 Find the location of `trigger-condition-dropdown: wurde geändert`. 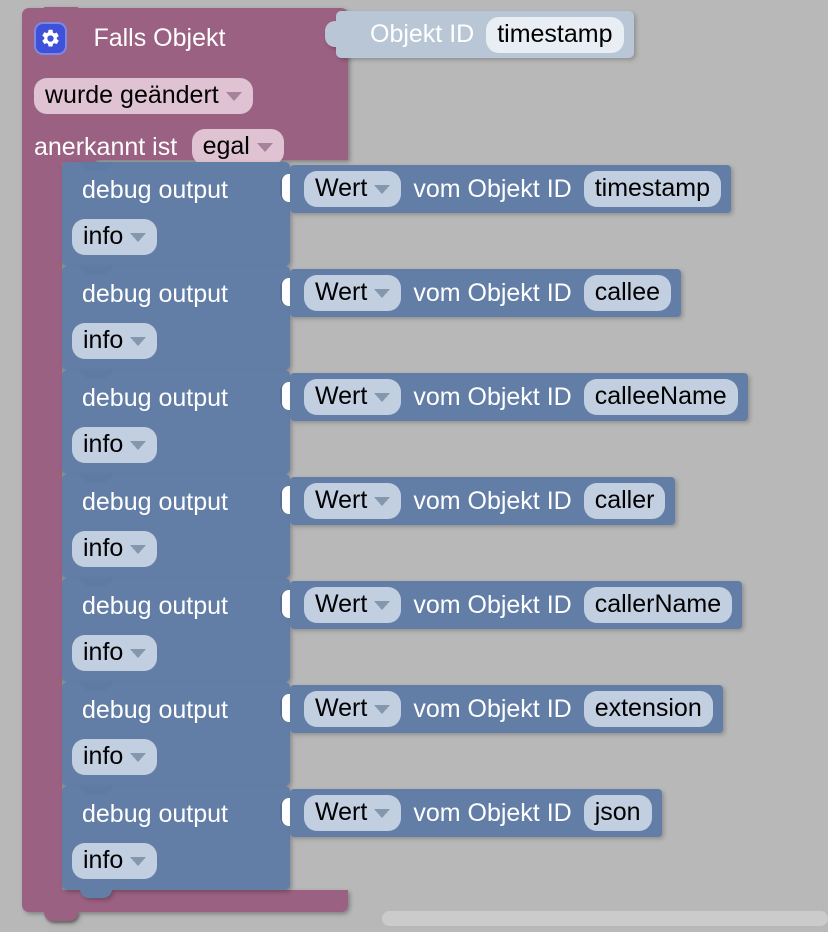

trigger-condition-dropdown: wurde geändert is located at coordinates (143, 96).